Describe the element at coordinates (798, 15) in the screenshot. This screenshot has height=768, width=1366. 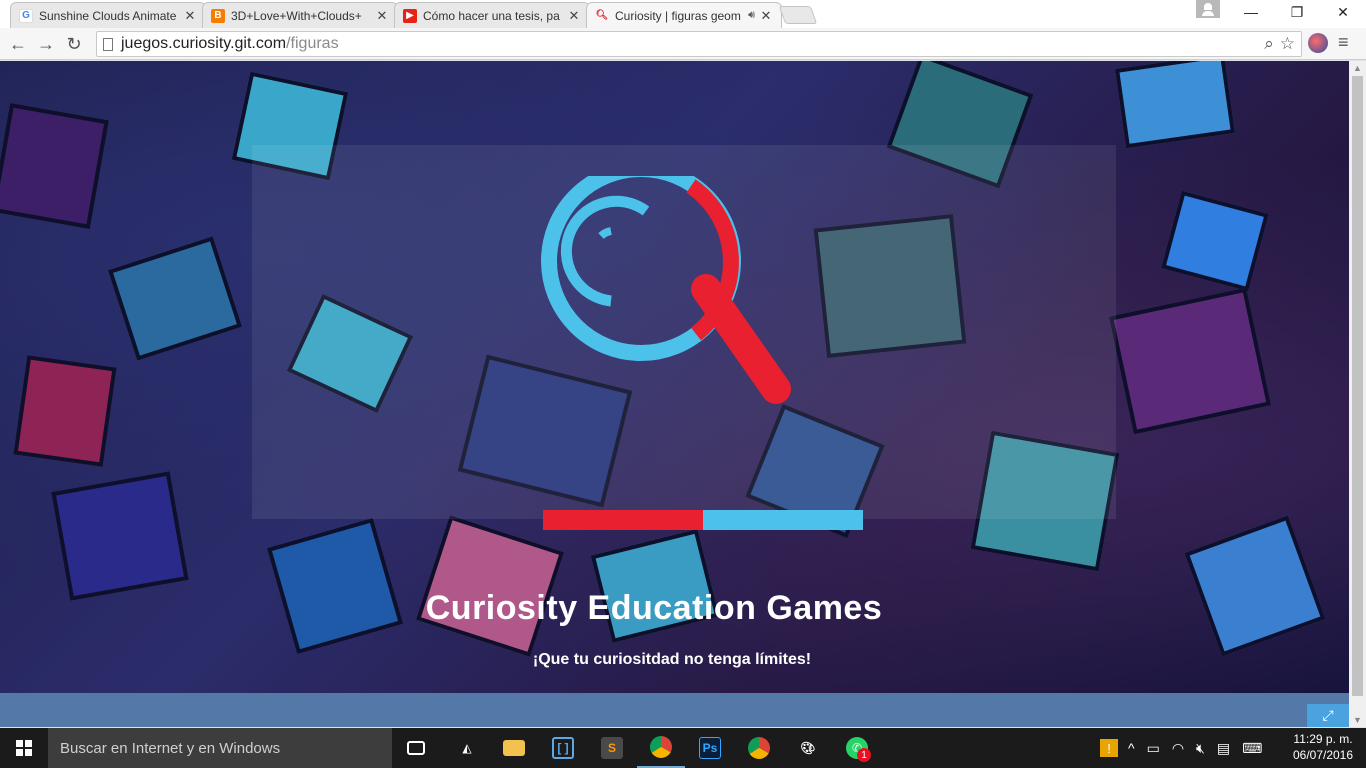
I see `new-tab-button` at that location.